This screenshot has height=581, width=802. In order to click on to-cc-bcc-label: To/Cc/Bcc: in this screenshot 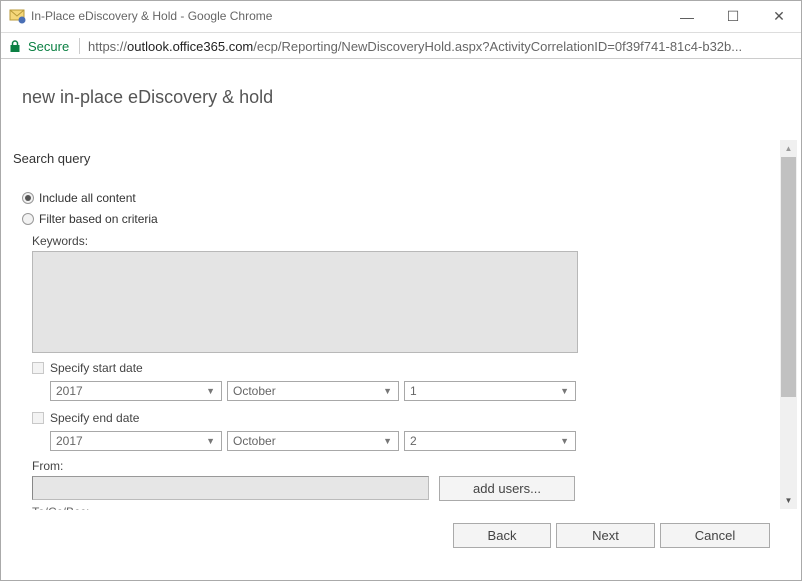, I will do `click(60, 507)`.